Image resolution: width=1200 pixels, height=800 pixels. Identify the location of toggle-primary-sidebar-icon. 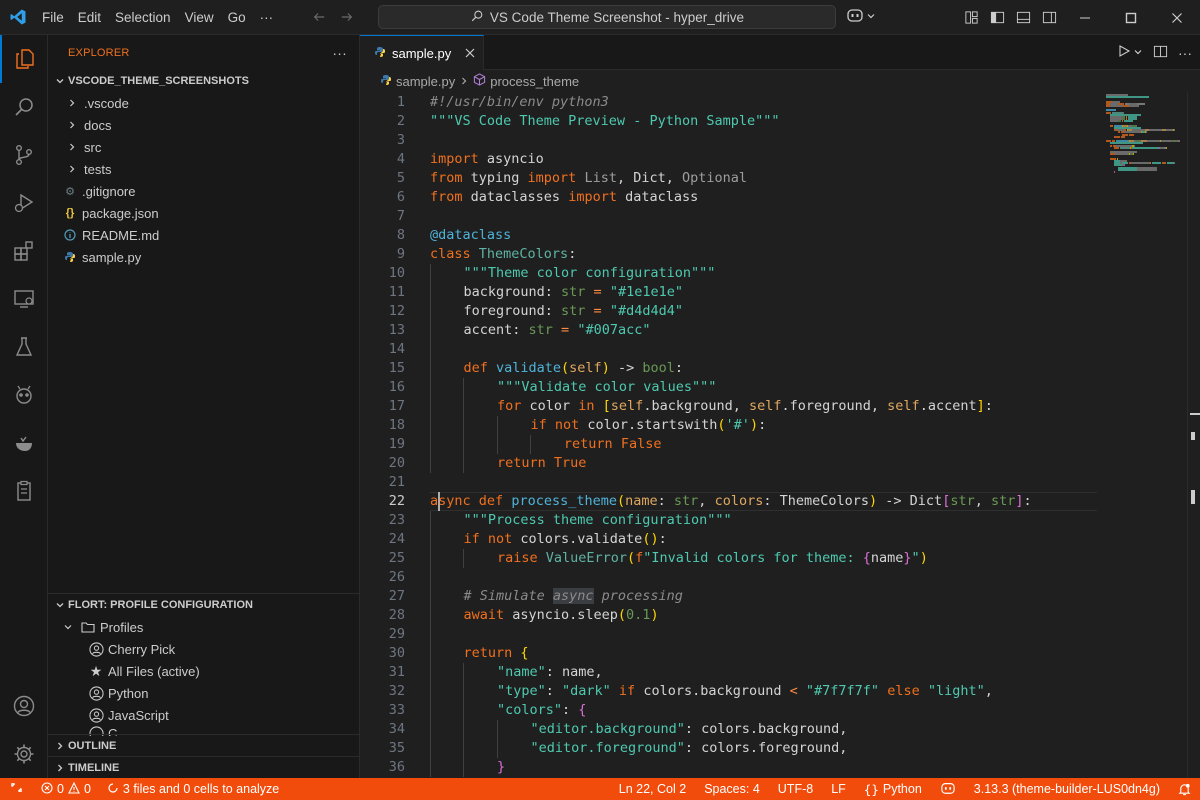
(997, 17).